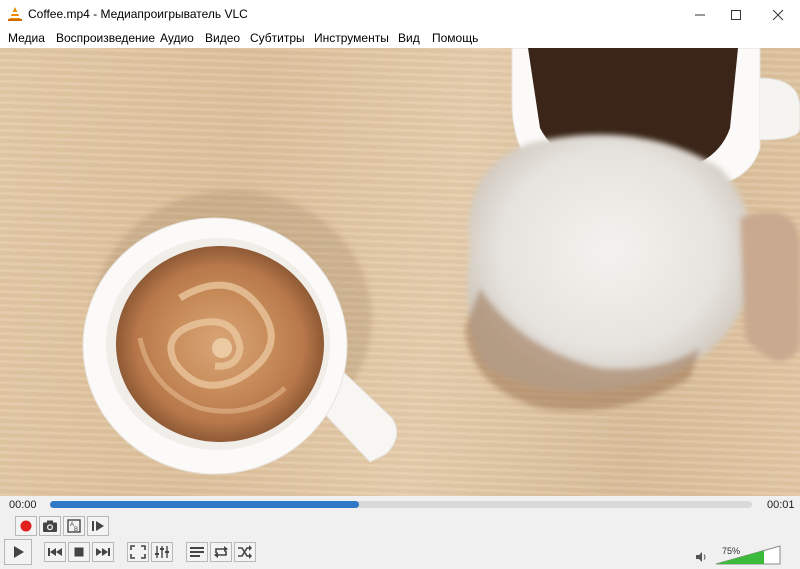 The width and height of the screenshot is (800, 569). I want to click on playlist-icon, so click(197, 552).